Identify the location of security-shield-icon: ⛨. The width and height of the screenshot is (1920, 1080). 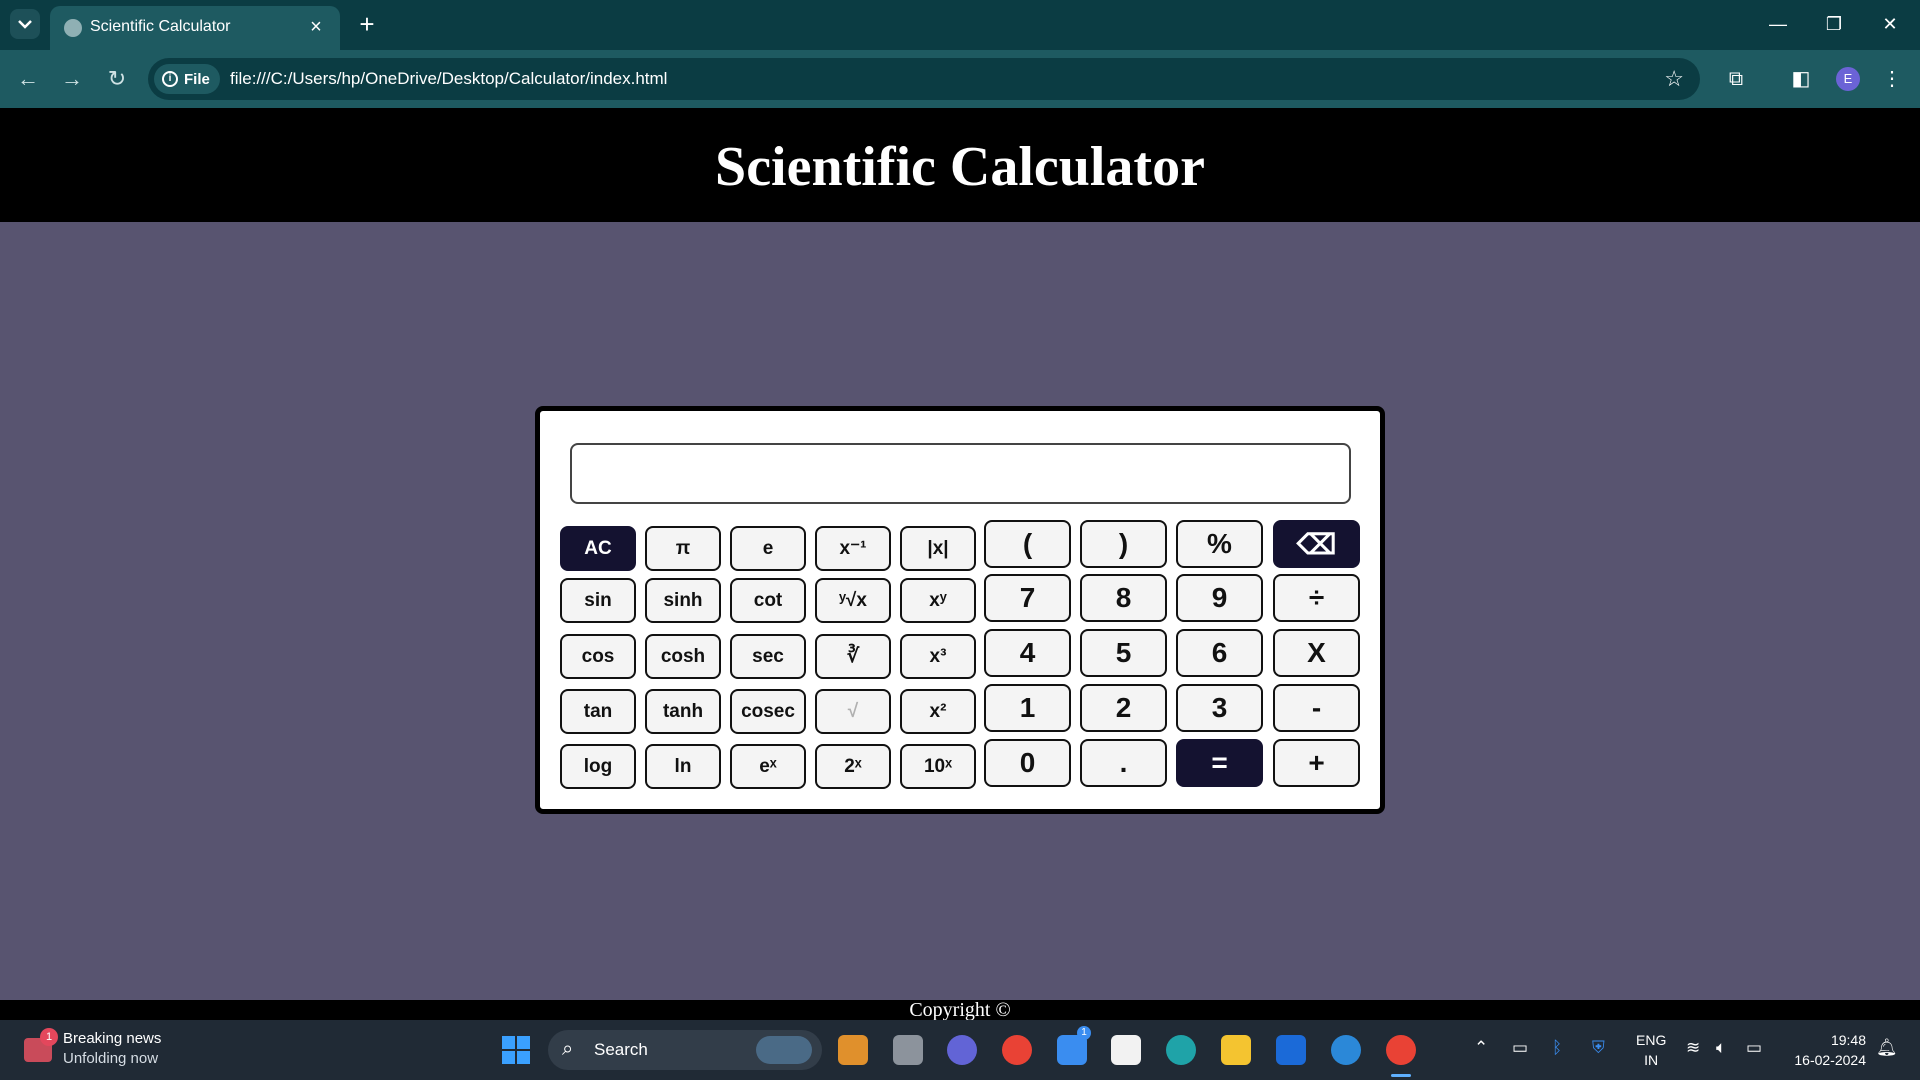
(1598, 1048).